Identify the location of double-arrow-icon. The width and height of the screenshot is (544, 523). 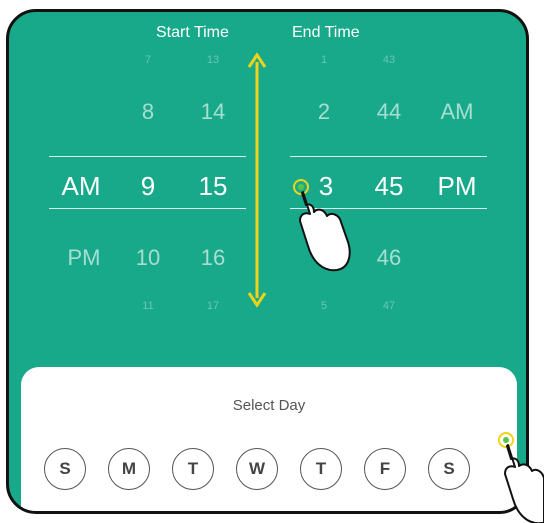
(257, 180).